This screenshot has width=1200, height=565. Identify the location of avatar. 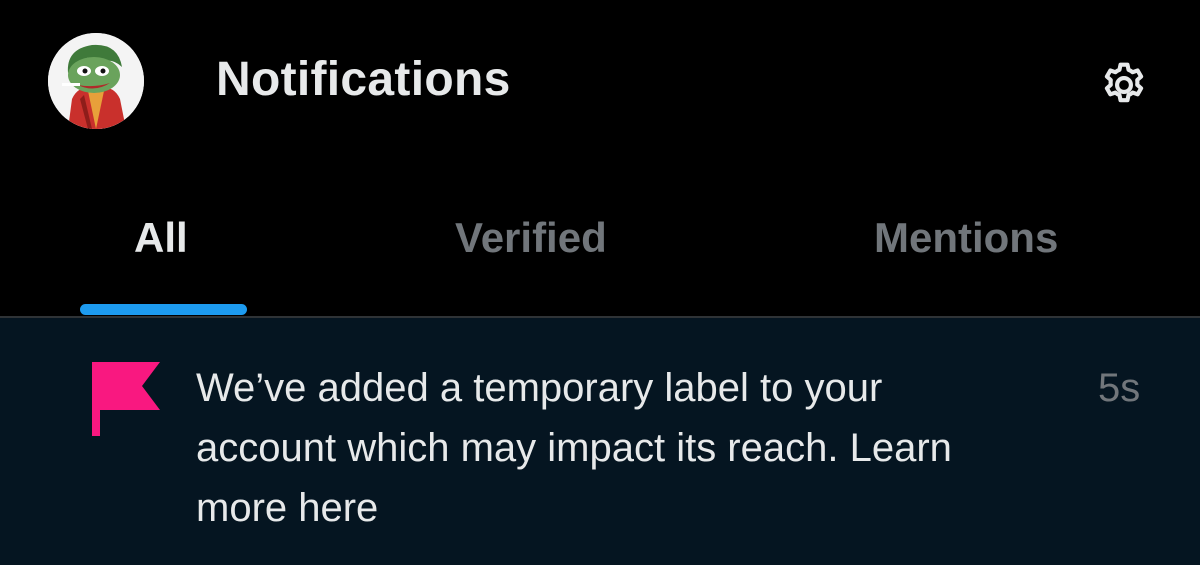
(96, 81).